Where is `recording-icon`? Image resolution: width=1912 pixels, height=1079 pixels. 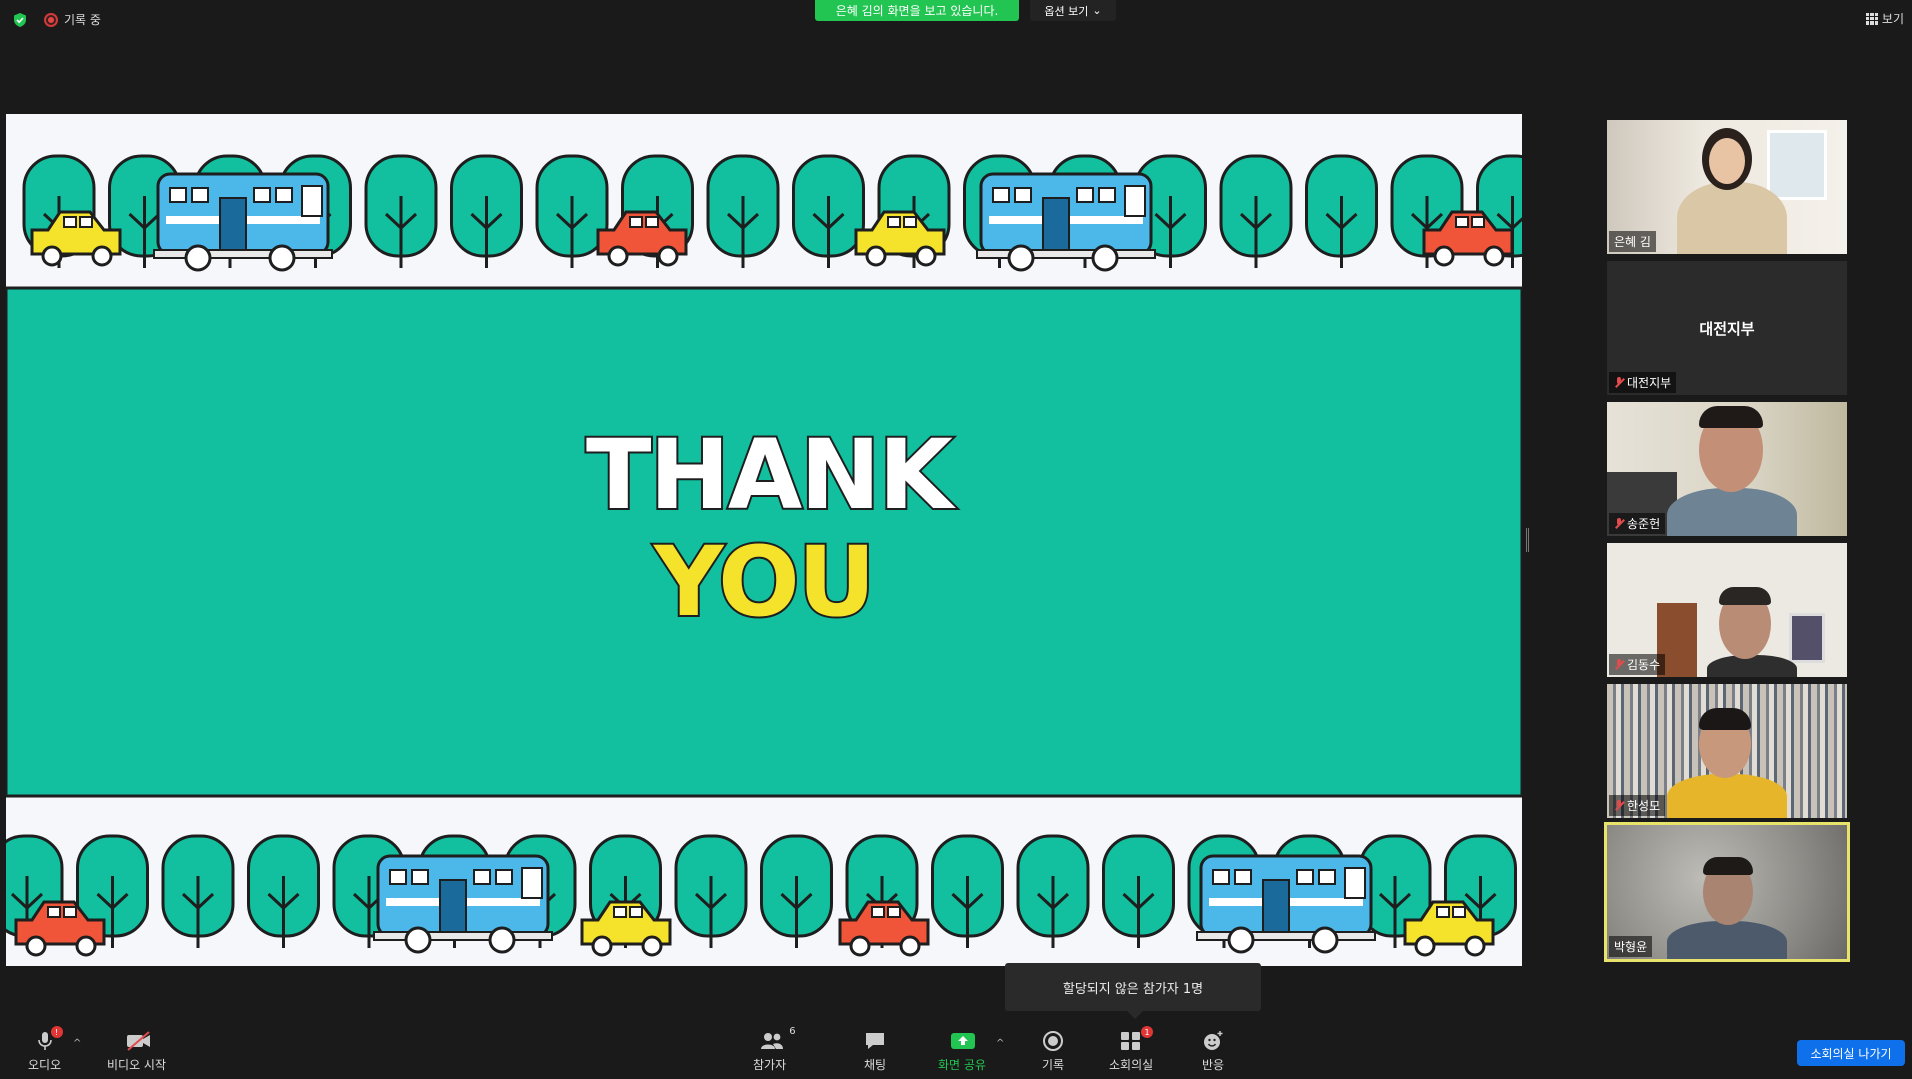
recording-icon is located at coordinates (51, 19).